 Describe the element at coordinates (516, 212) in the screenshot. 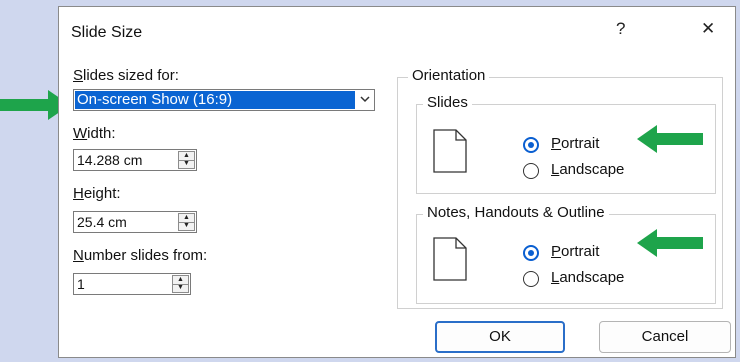

I see `notes-orientation-title: Notes, Handouts & Outline` at that location.